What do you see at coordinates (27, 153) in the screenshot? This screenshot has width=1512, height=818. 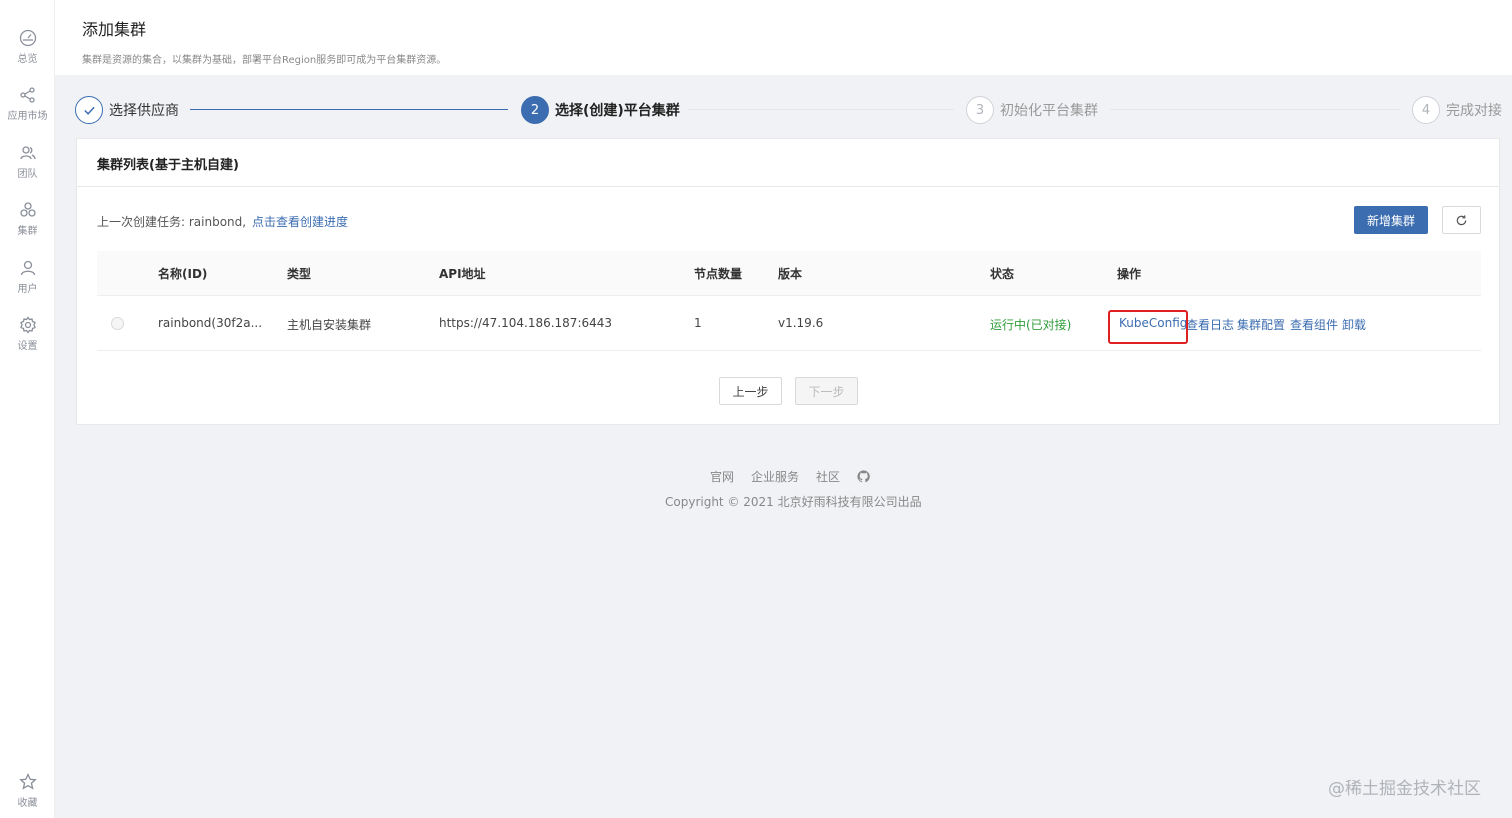 I see `team-icon` at bounding box center [27, 153].